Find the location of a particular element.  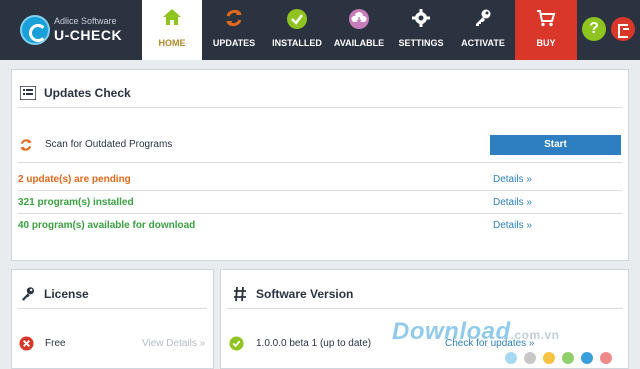

exit-button is located at coordinates (623, 29).